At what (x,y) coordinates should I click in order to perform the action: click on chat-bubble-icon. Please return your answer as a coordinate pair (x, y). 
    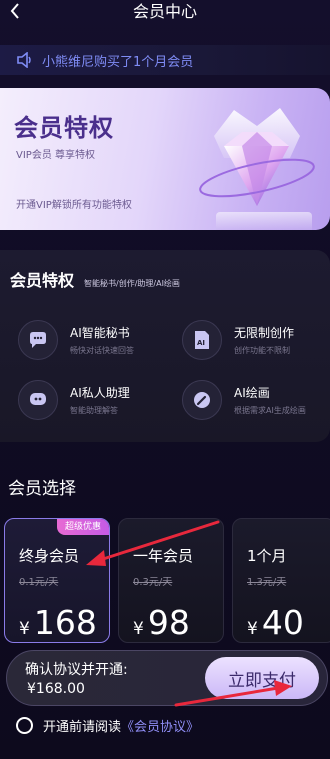
    Looking at the image, I should click on (38, 340).